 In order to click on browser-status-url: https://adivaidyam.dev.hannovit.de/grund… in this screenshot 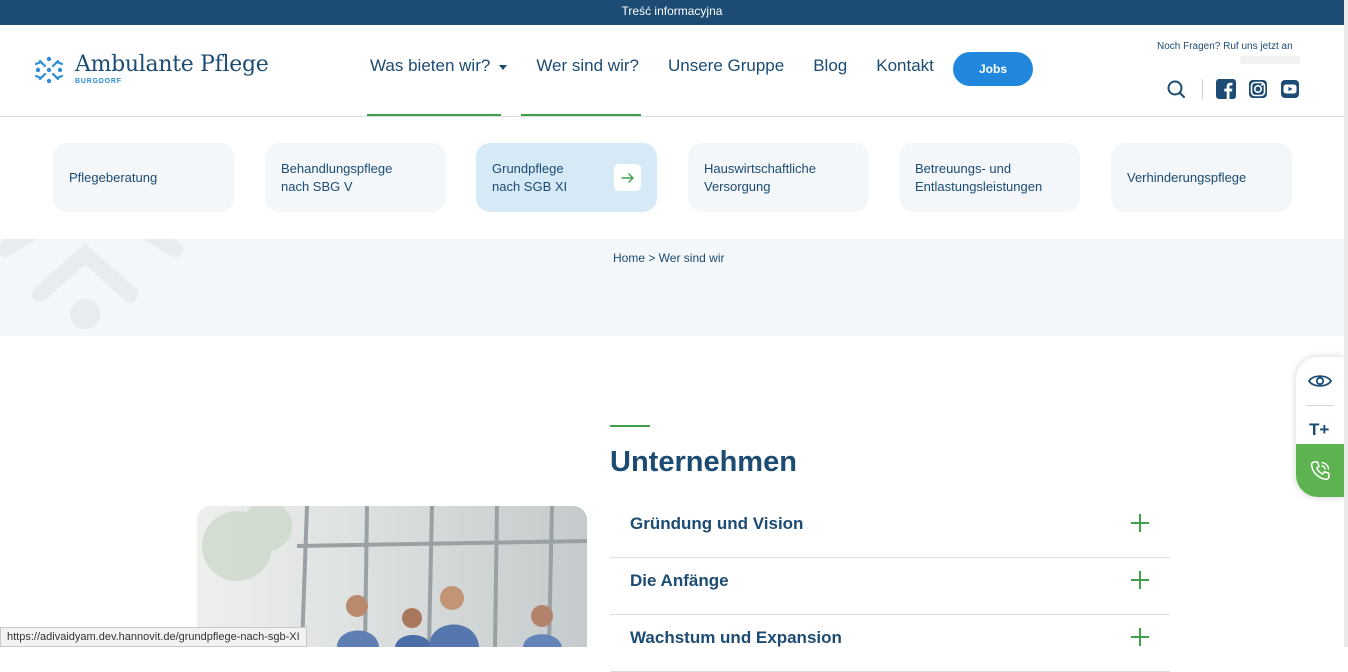, I will do `click(153, 637)`.